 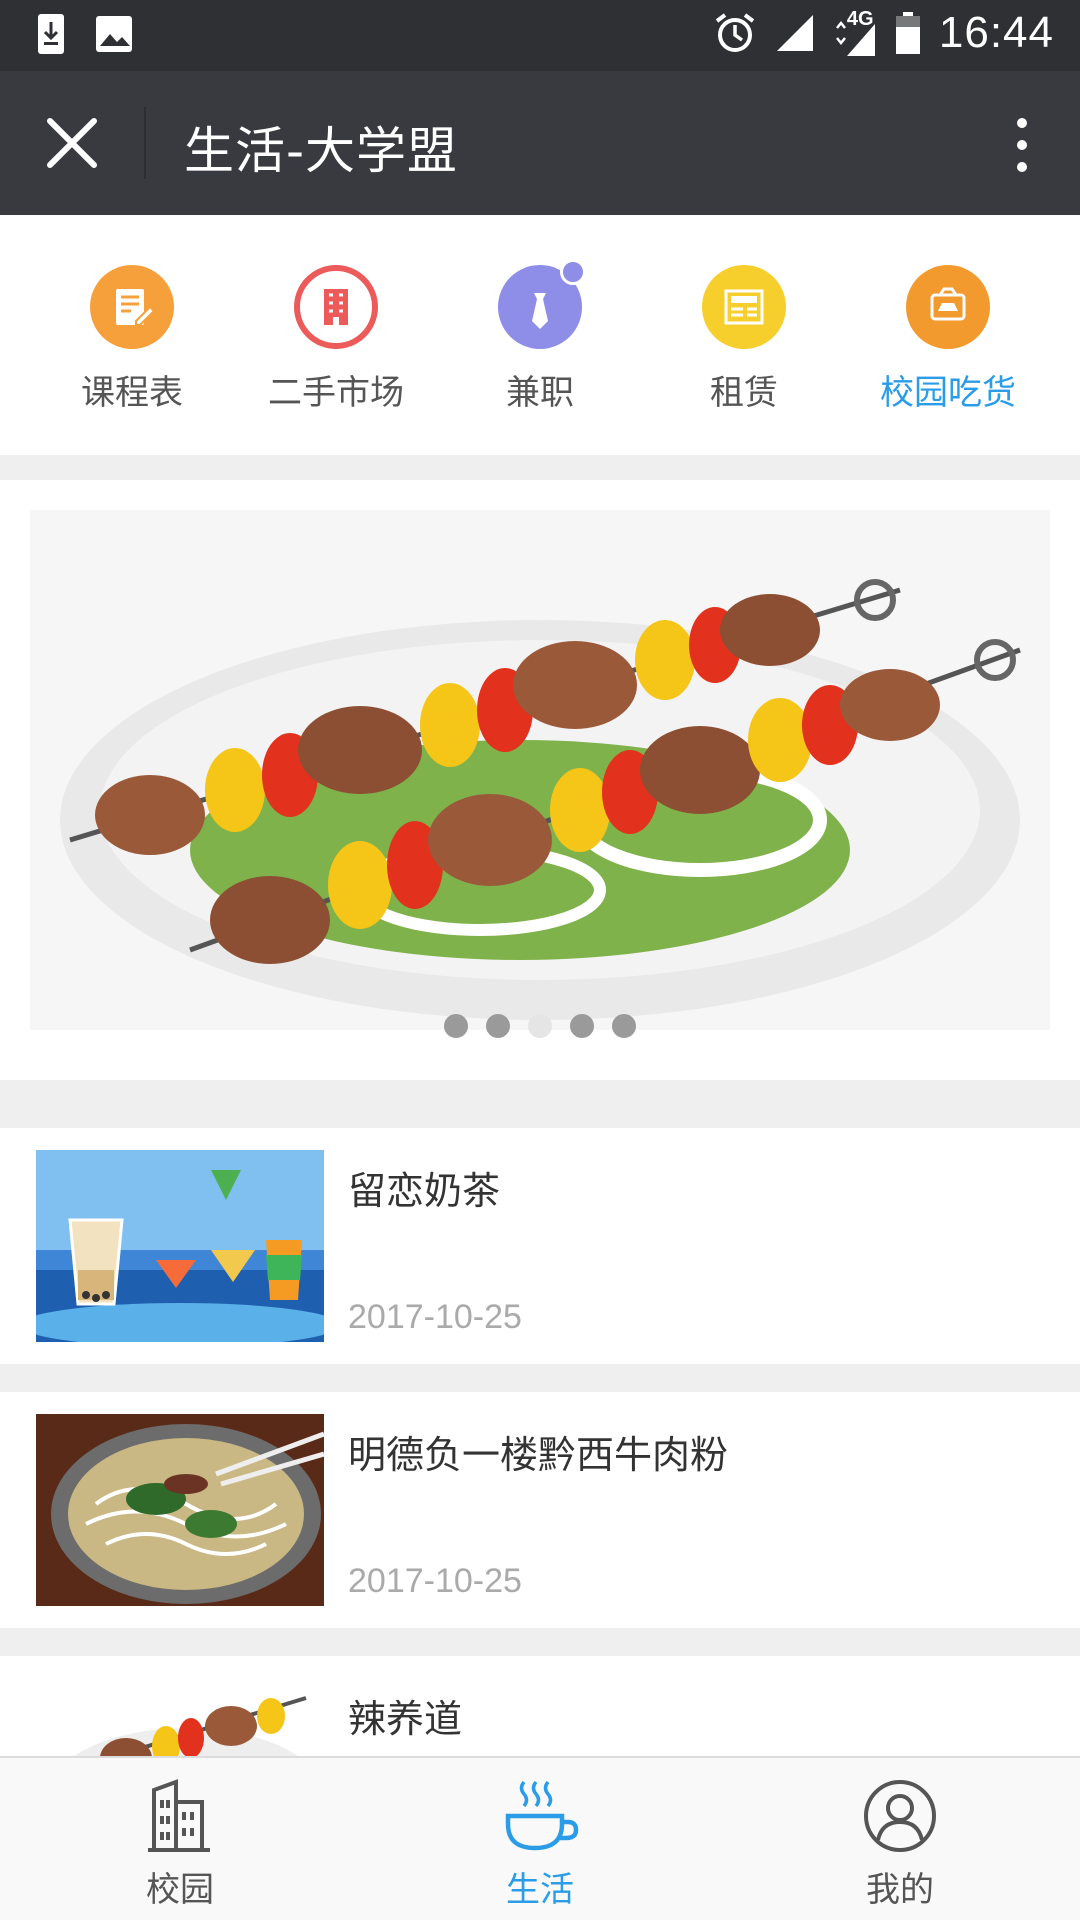 I want to click on image-icon, so click(x=114, y=34).